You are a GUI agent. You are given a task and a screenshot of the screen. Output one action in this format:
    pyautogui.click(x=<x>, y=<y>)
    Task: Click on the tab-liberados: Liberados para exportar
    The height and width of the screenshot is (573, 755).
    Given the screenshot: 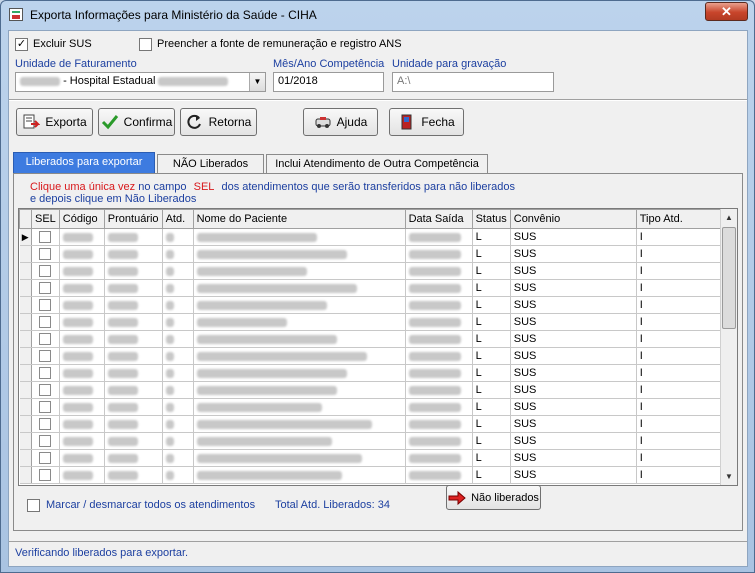 What is the action you would take?
    pyautogui.click(x=84, y=163)
    